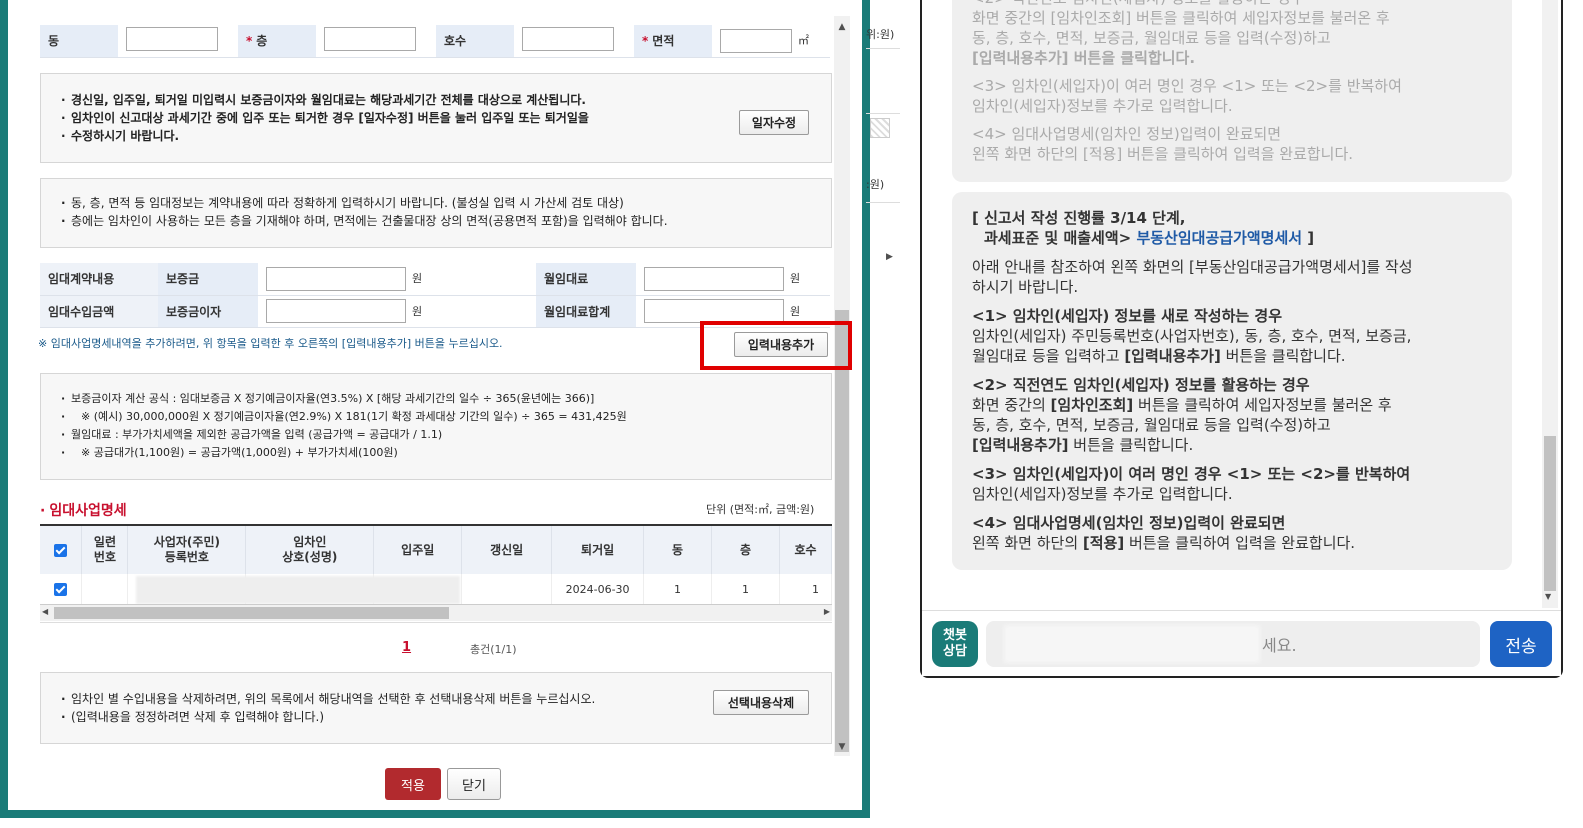  I want to click on apply-button: 적용, so click(413, 784).